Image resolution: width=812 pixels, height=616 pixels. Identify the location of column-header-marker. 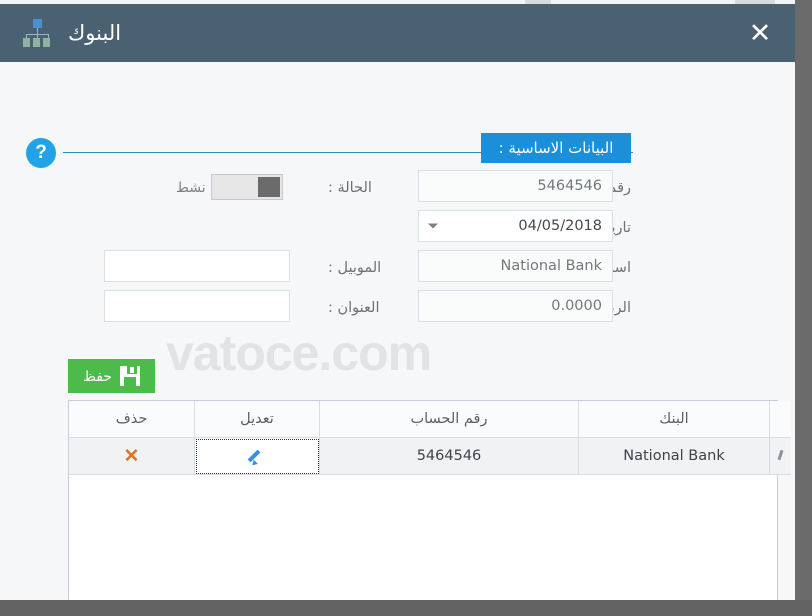
(780, 419).